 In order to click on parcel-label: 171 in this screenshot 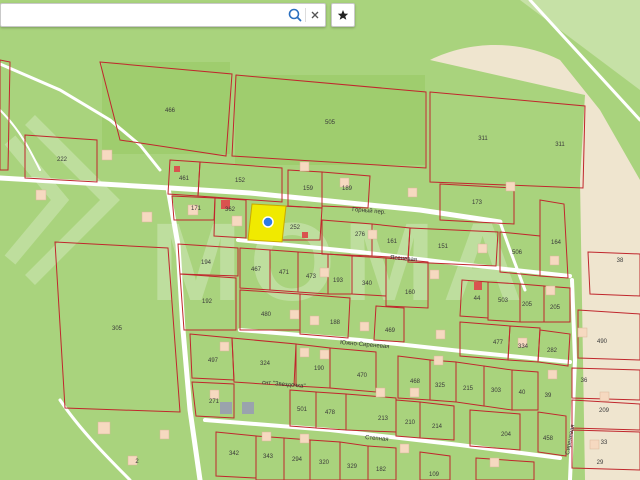, I will do `click(196, 209)`.